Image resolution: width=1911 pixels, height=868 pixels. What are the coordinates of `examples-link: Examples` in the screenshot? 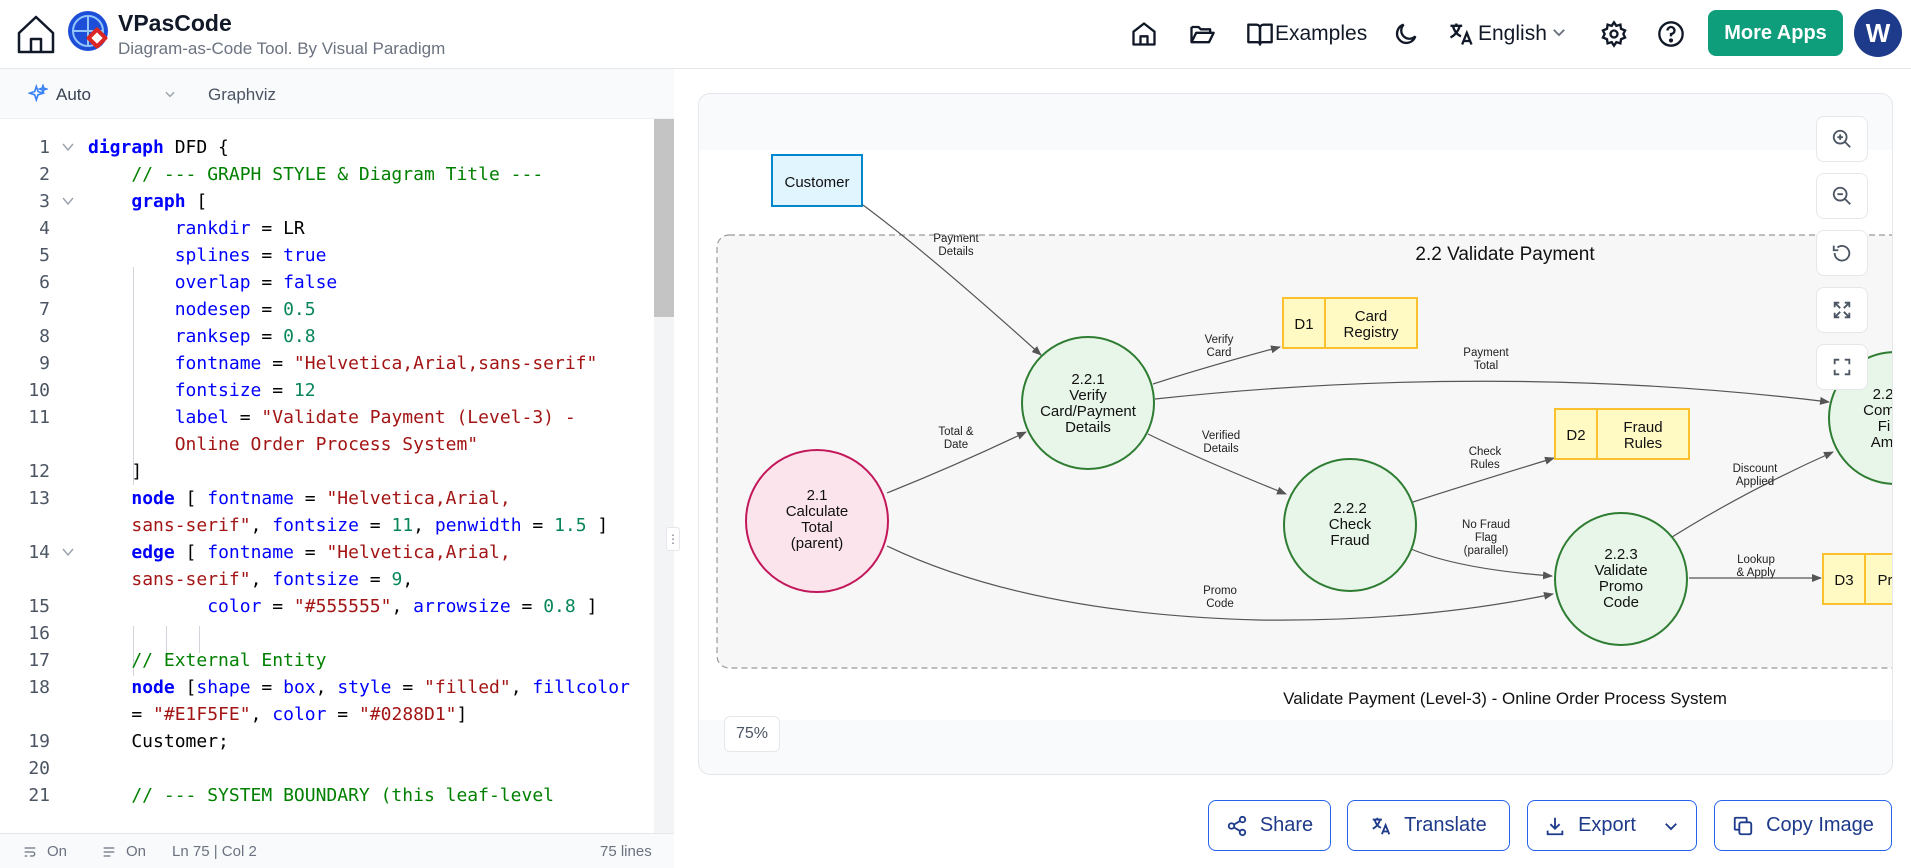 It's located at (1321, 34).